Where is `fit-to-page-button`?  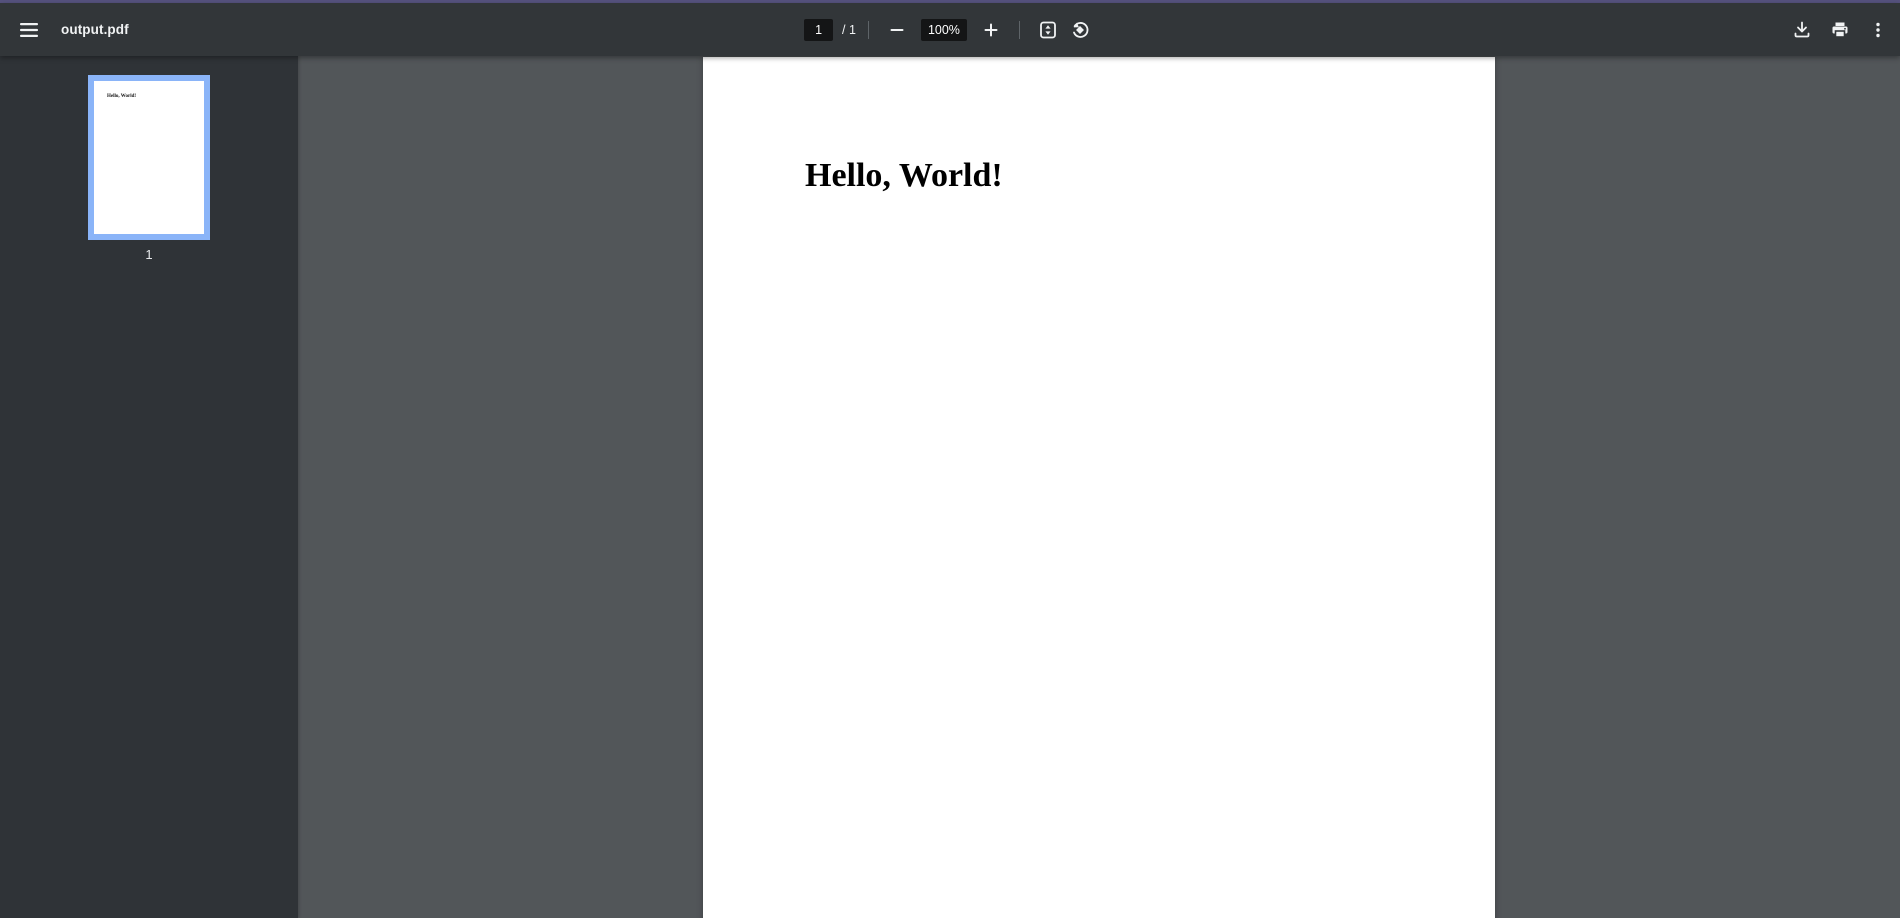 fit-to-page-button is located at coordinates (1048, 30).